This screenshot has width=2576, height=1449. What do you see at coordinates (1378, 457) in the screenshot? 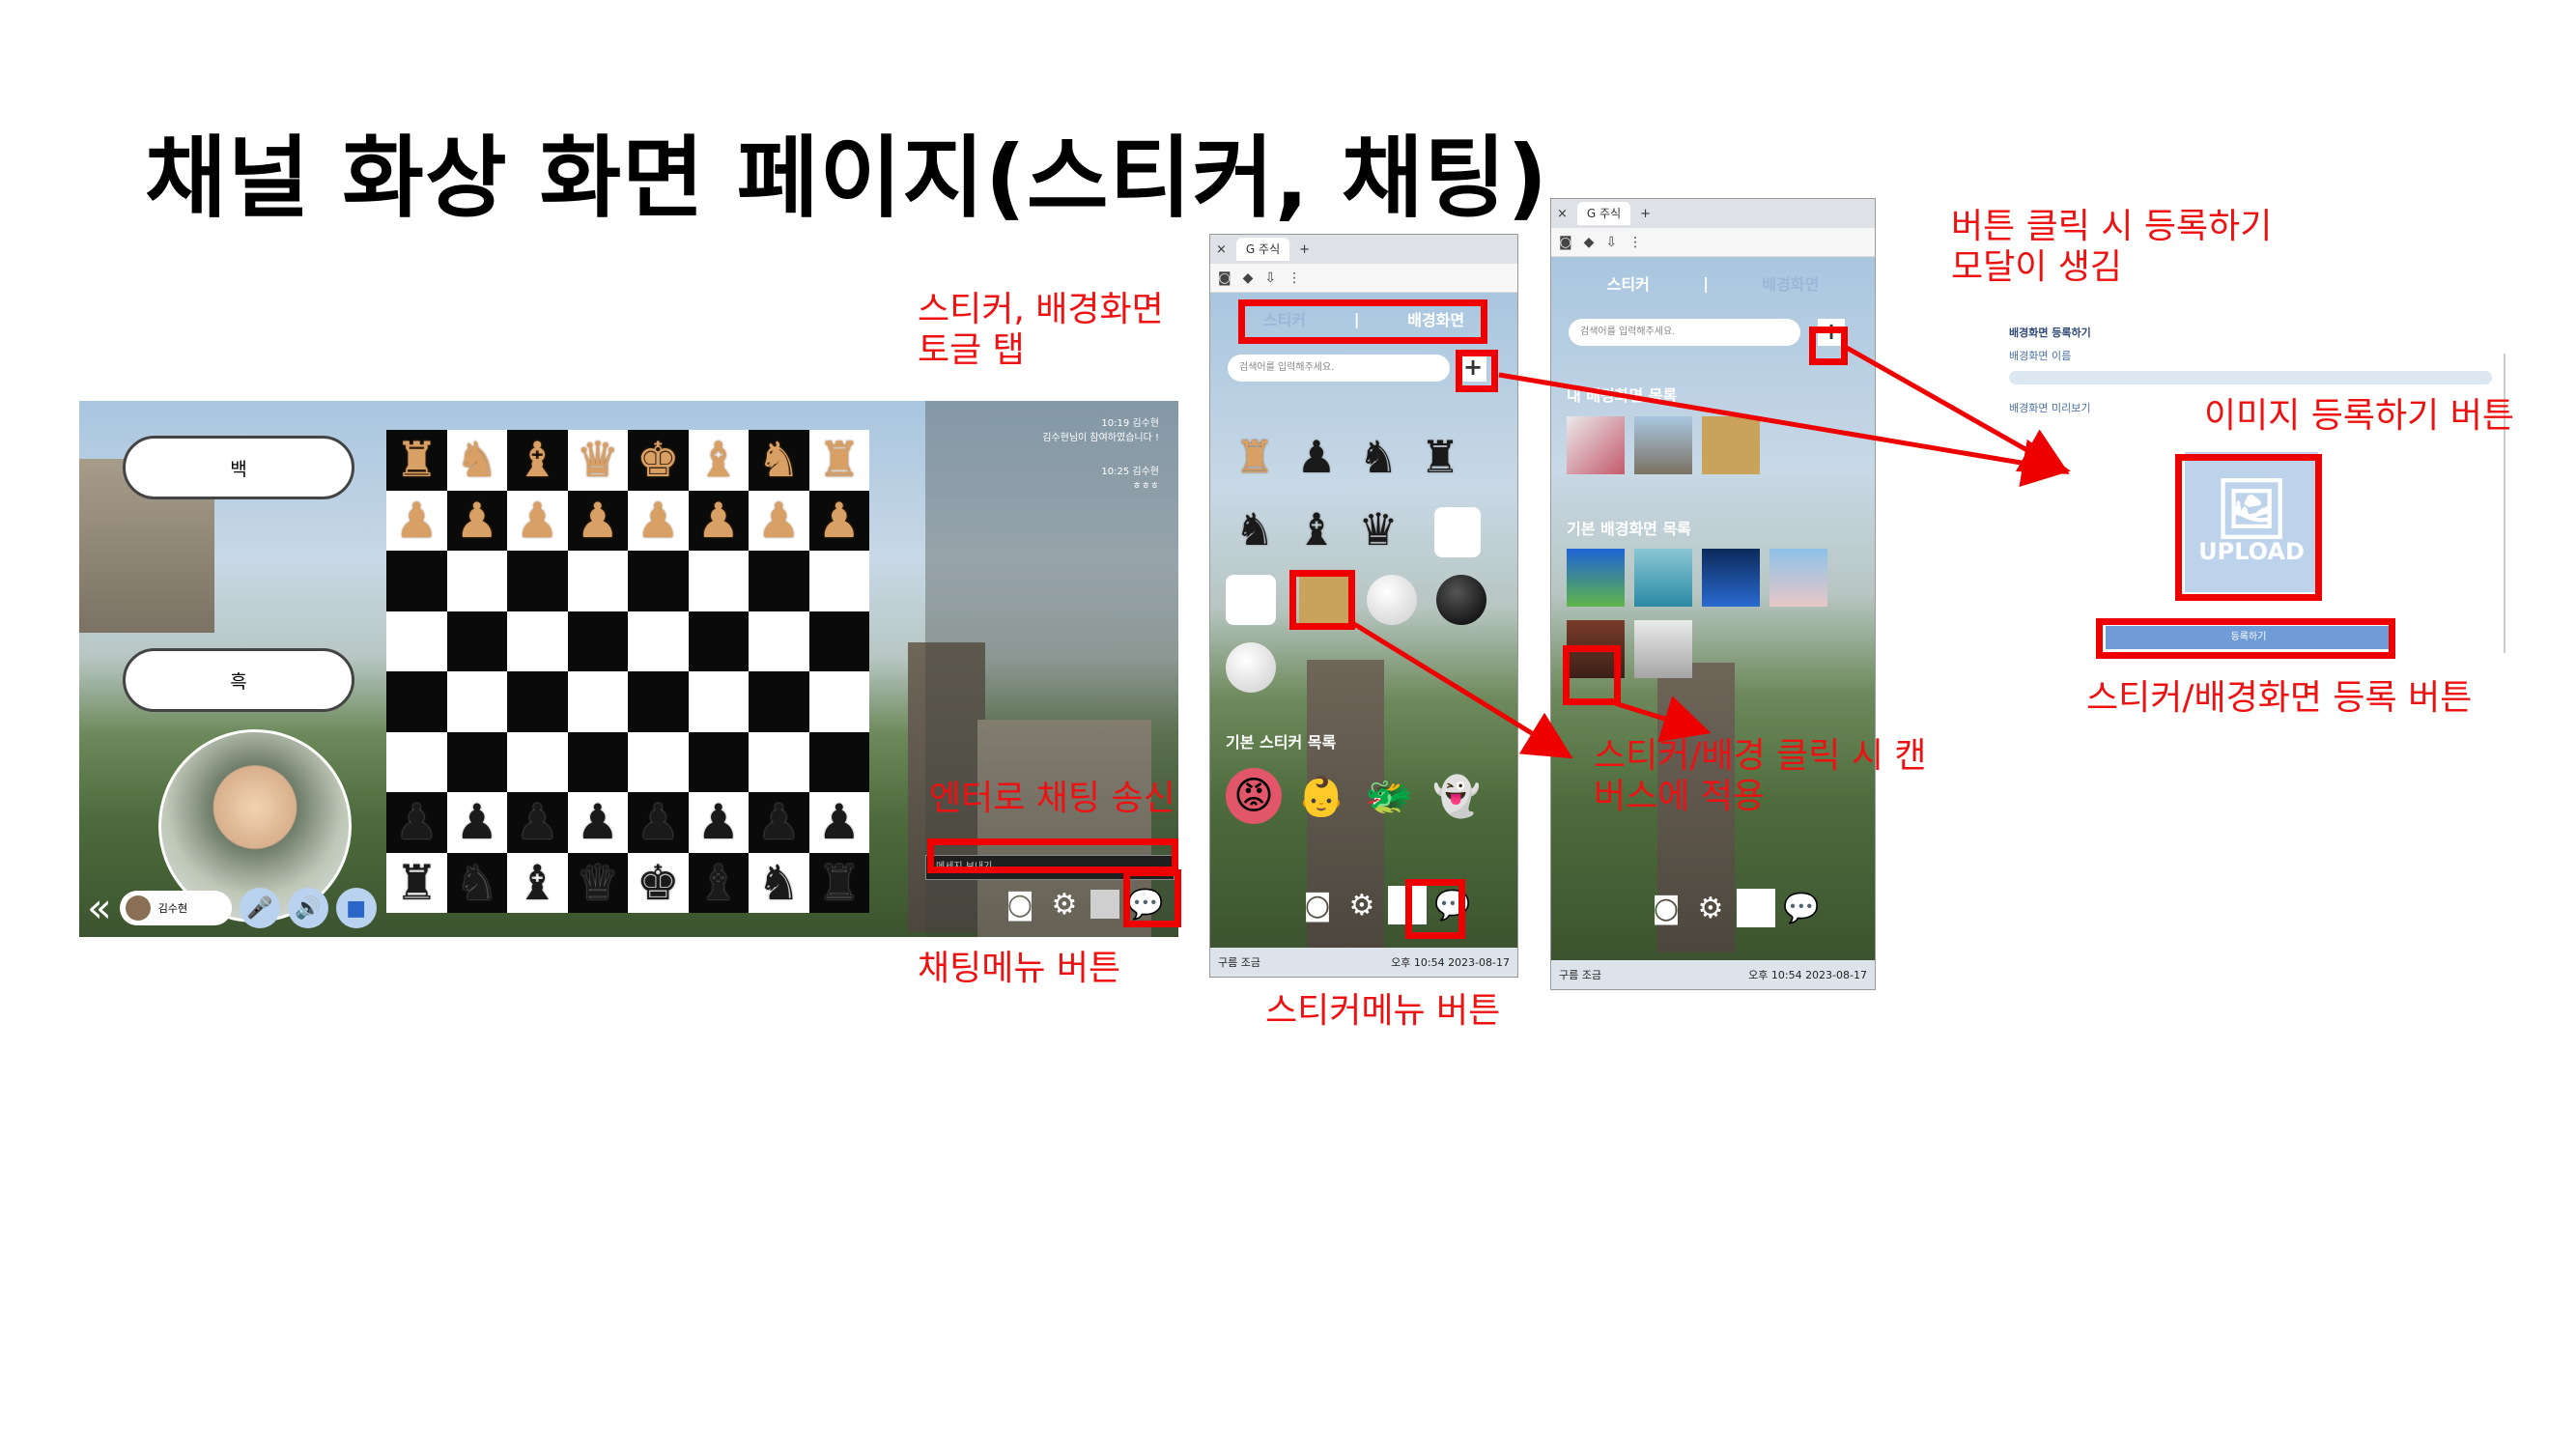
I see `sticker-item: ♞` at bounding box center [1378, 457].